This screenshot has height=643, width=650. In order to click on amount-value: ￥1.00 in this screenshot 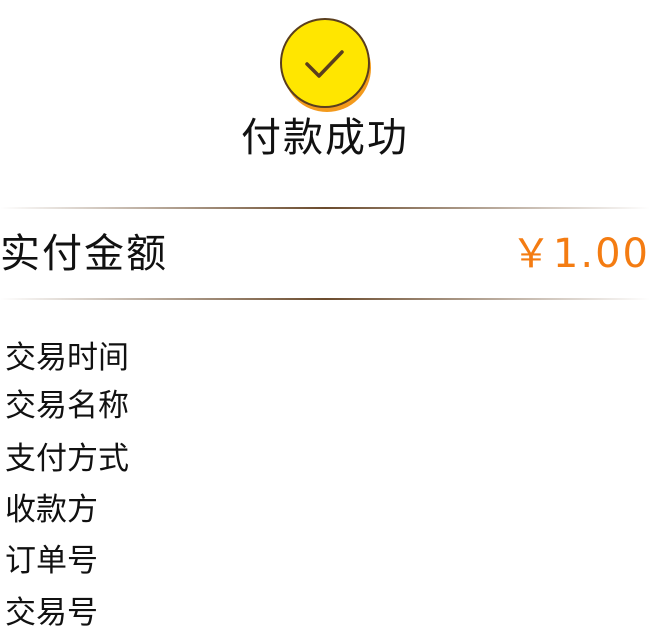, I will do `click(580, 254)`.